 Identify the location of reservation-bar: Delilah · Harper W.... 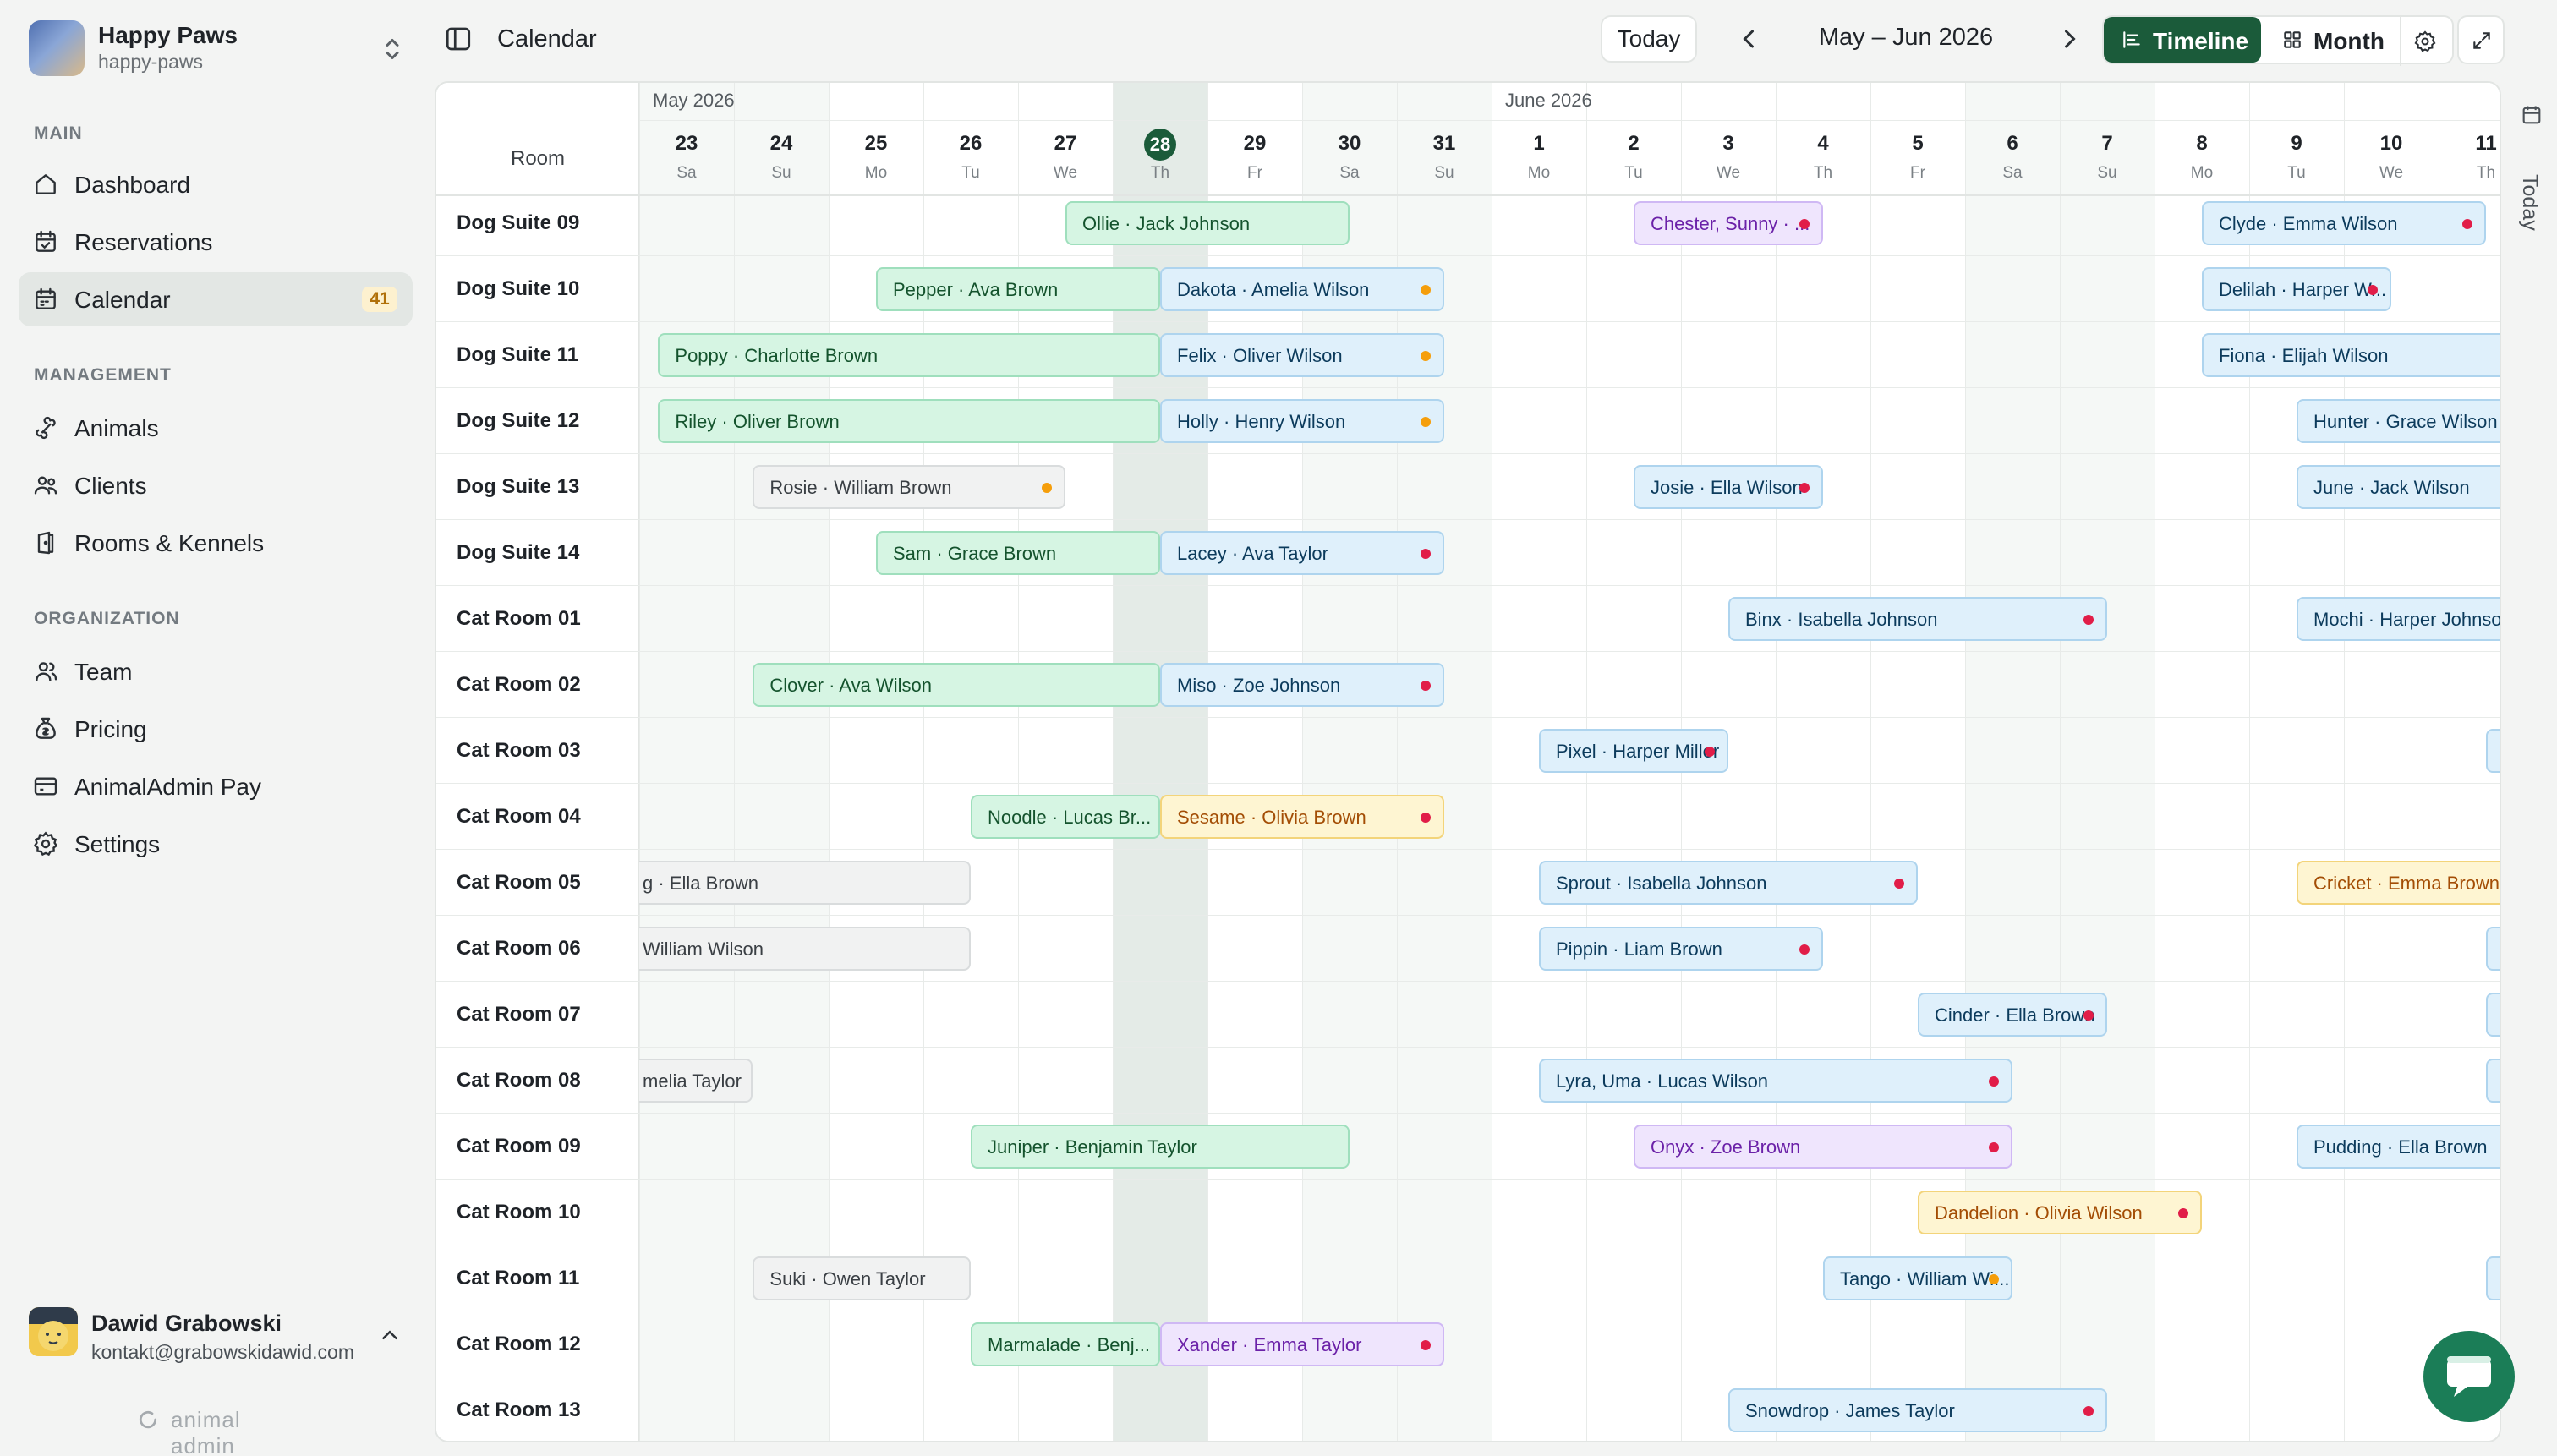
(2296, 289).